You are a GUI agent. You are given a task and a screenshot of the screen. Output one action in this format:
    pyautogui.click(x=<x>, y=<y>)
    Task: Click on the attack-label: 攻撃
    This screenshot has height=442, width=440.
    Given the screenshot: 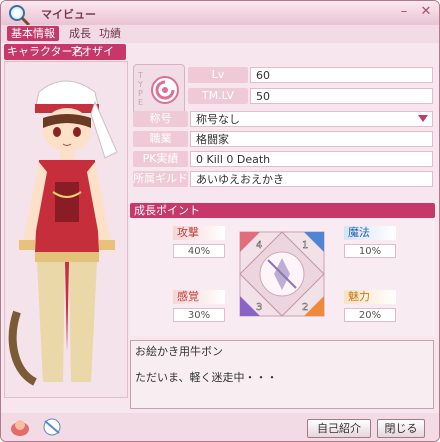 What is the action you would take?
    pyautogui.click(x=199, y=233)
    